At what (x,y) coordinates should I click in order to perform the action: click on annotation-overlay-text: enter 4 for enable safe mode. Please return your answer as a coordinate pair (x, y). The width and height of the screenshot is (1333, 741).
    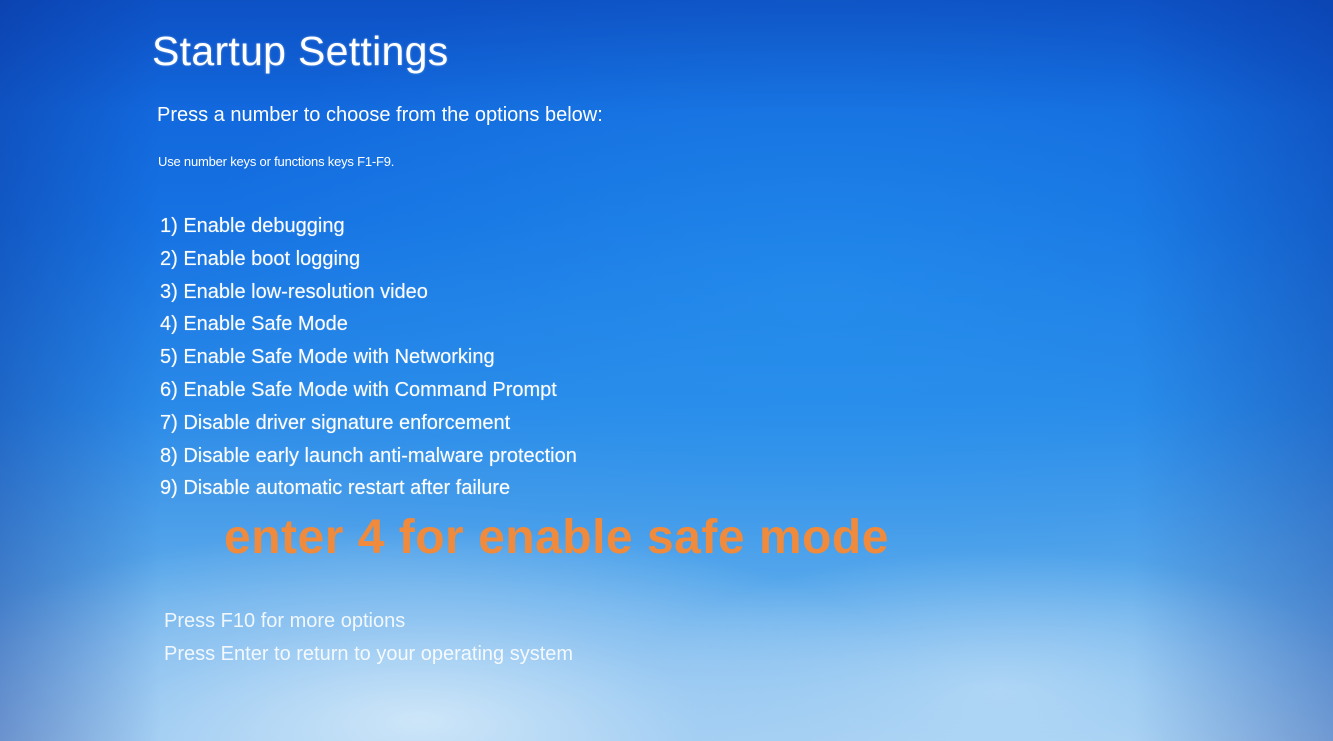
    Looking at the image, I should click on (556, 537).